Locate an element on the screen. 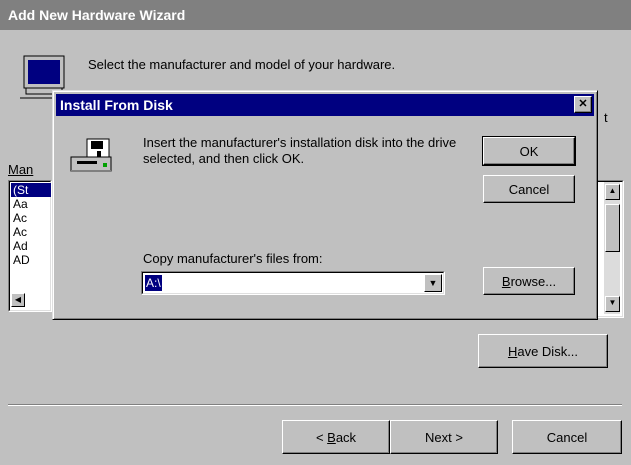 The height and width of the screenshot is (465, 631). list-item: Aa is located at coordinates (31, 204).